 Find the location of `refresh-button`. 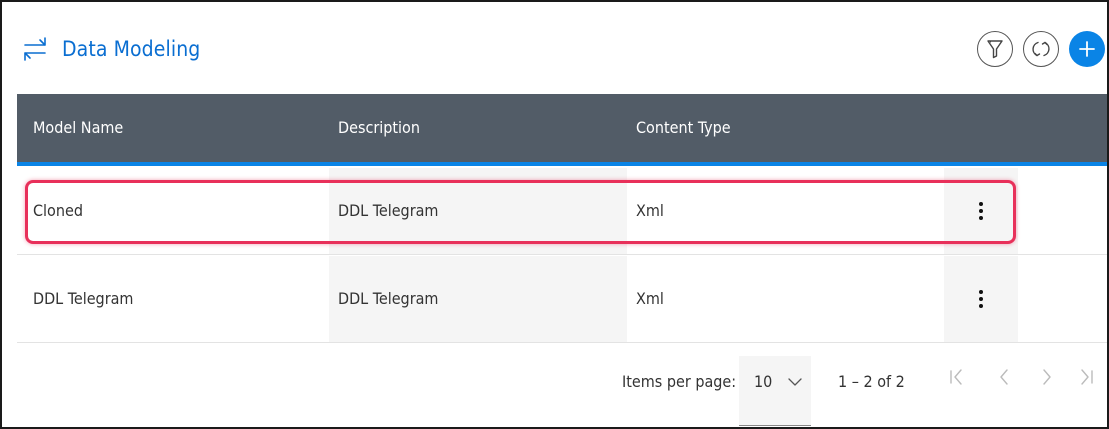

refresh-button is located at coordinates (1041, 49).